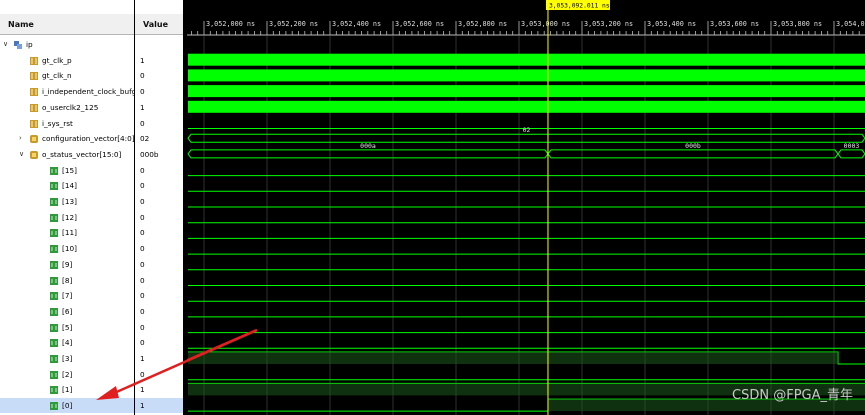 Image resolution: width=865 pixels, height=415 pixels. What do you see at coordinates (184, 362) in the screenshot?
I see `arrow-shaft` at bounding box center [184, 362].